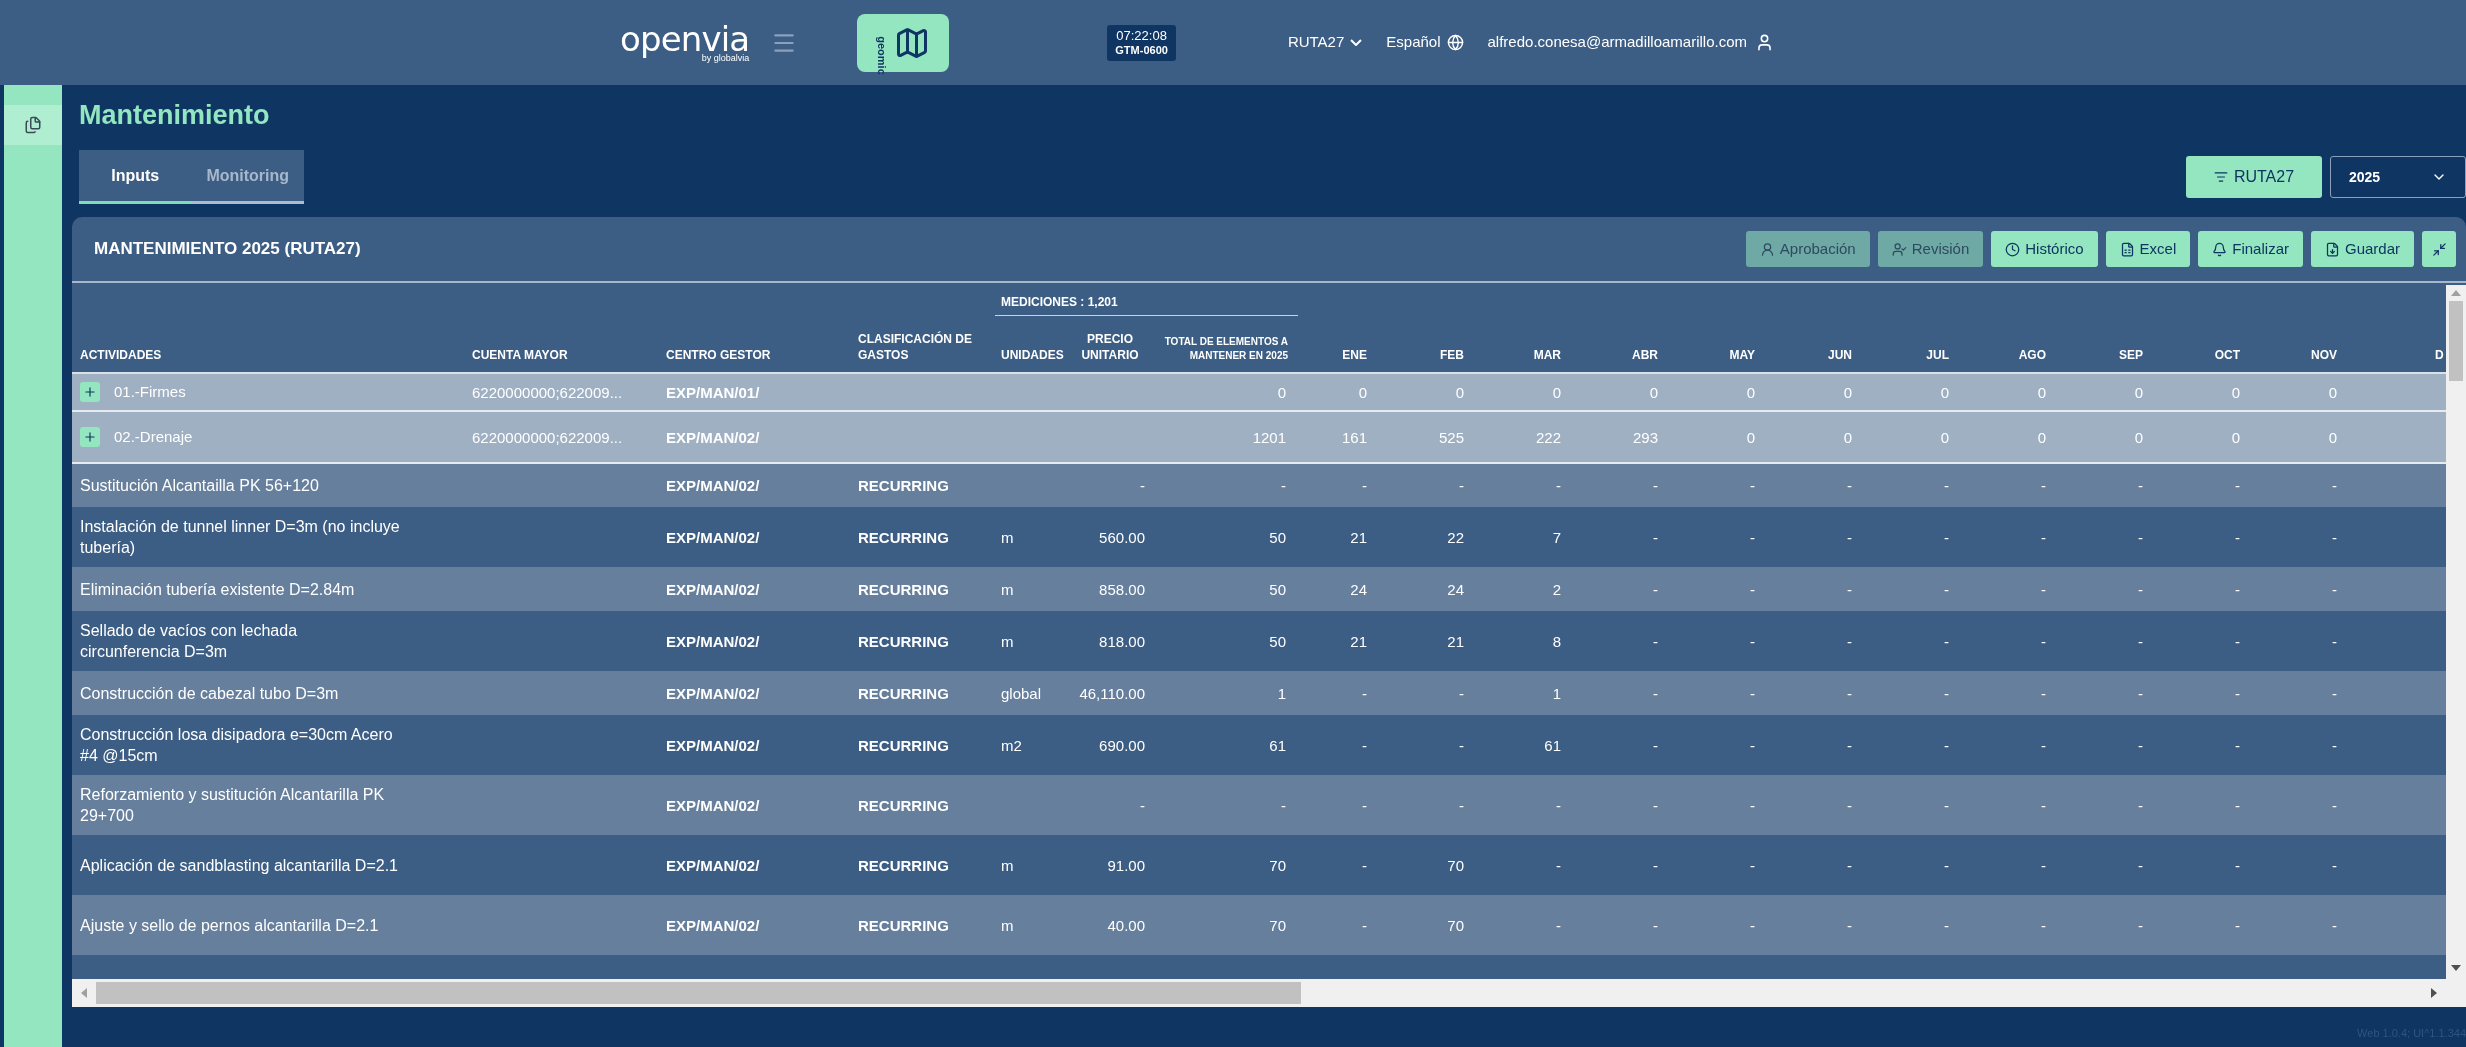 The height and width of the screenshot is (1047, 2466). What do you see at coordinates (2220, 177) in the screenshot?
I see `filter-icon` at bounding box center [2220, 177].